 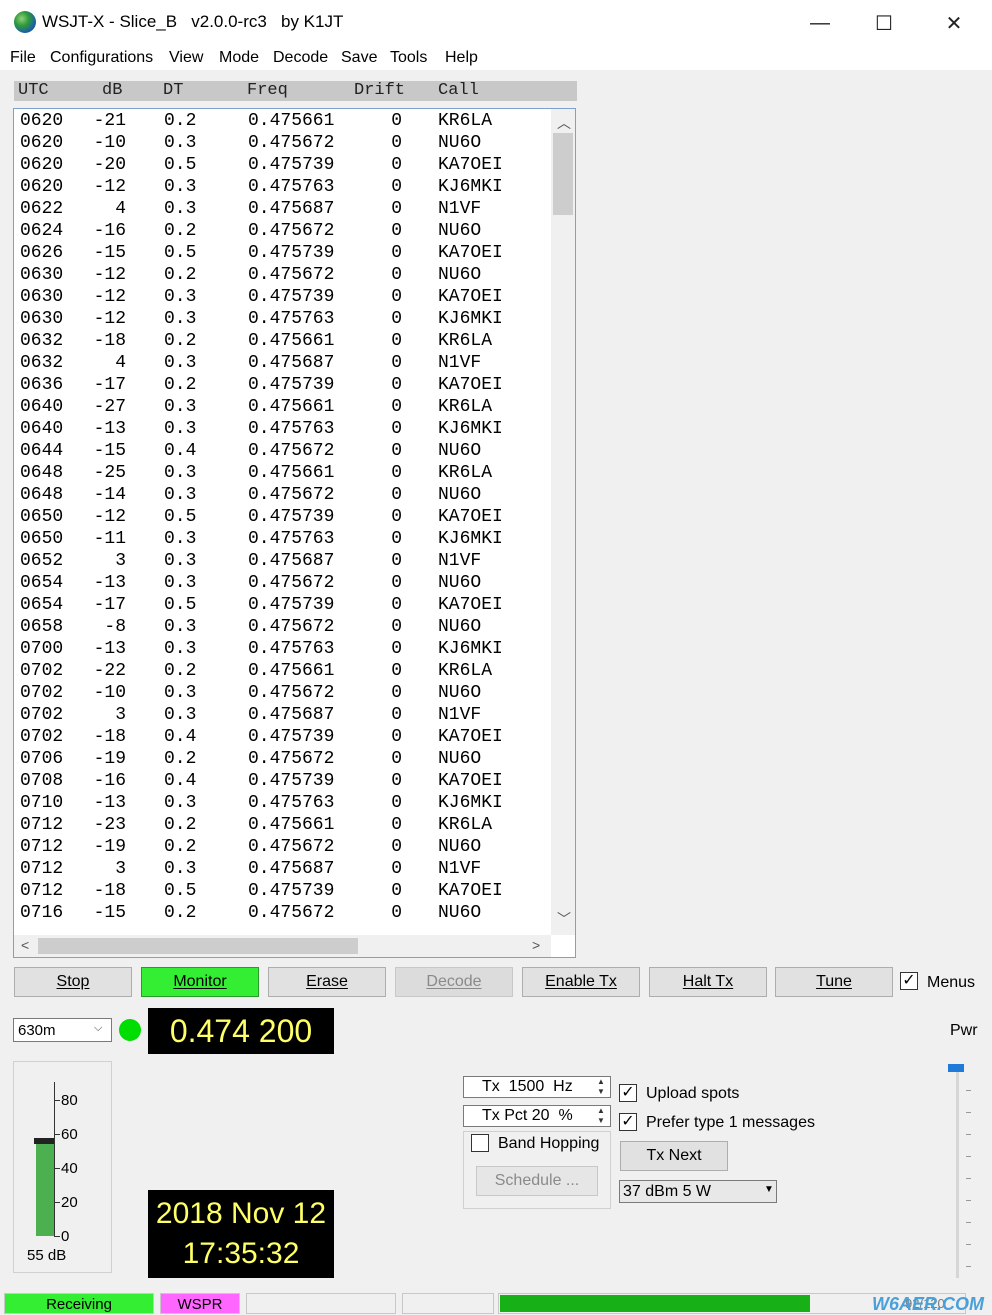 What do you see at coordinates (284, 892) in the screenshot?
I see `decode-row: 0712 -18 0.5 0.475739 0 KA7OEI` at bounding box center [284, 892].